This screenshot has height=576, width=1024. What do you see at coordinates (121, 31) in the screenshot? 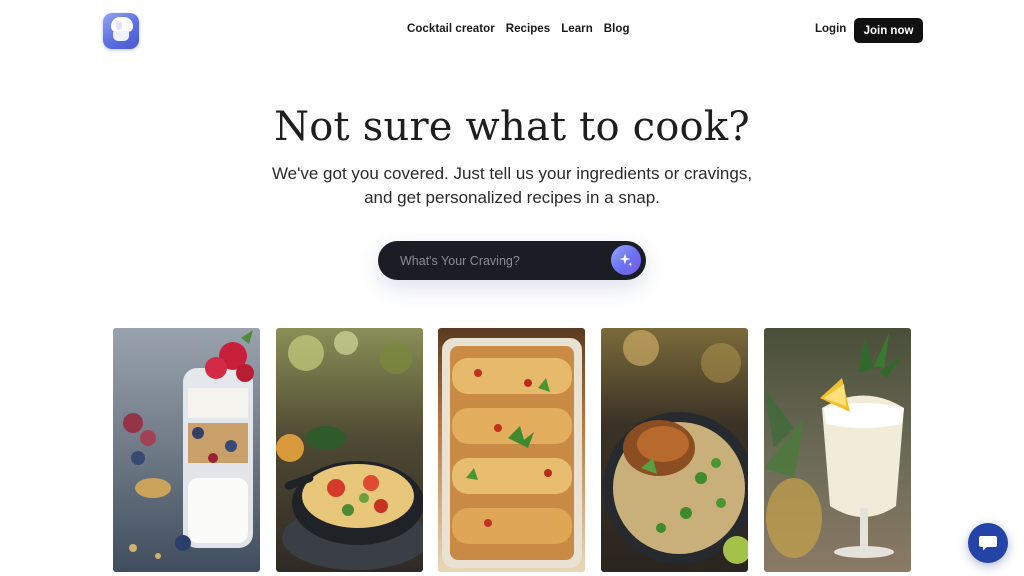
I see `chef-hat-icon` at bounding box center [121, 31].